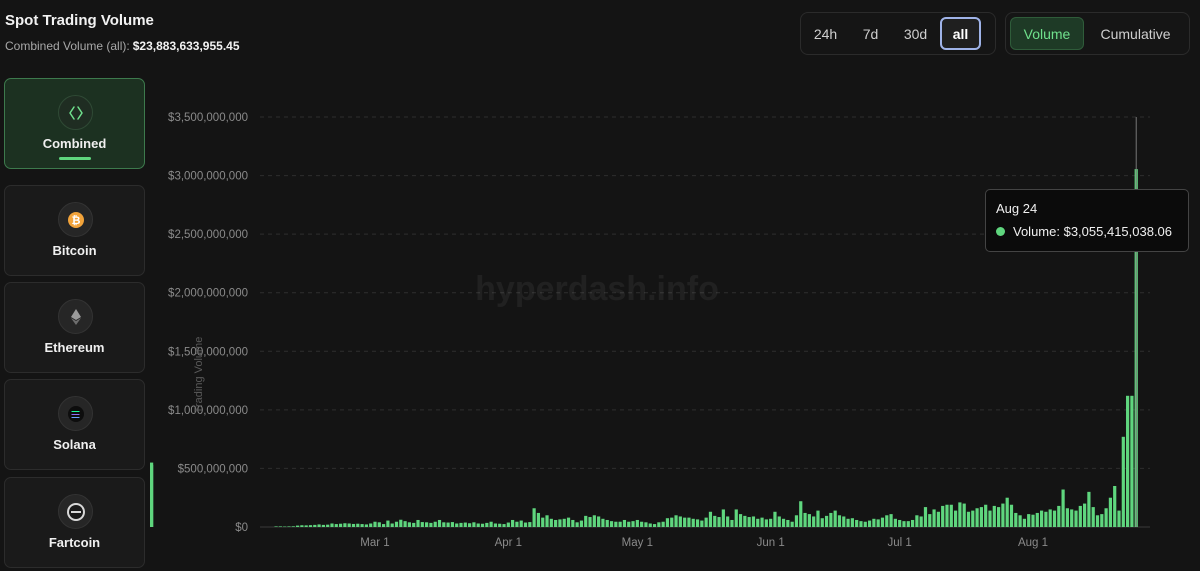 Image resolution: width=1200 pixels, height=571 pixels. I want to click on time-range-30d-button: 30d, so click(915, 33).